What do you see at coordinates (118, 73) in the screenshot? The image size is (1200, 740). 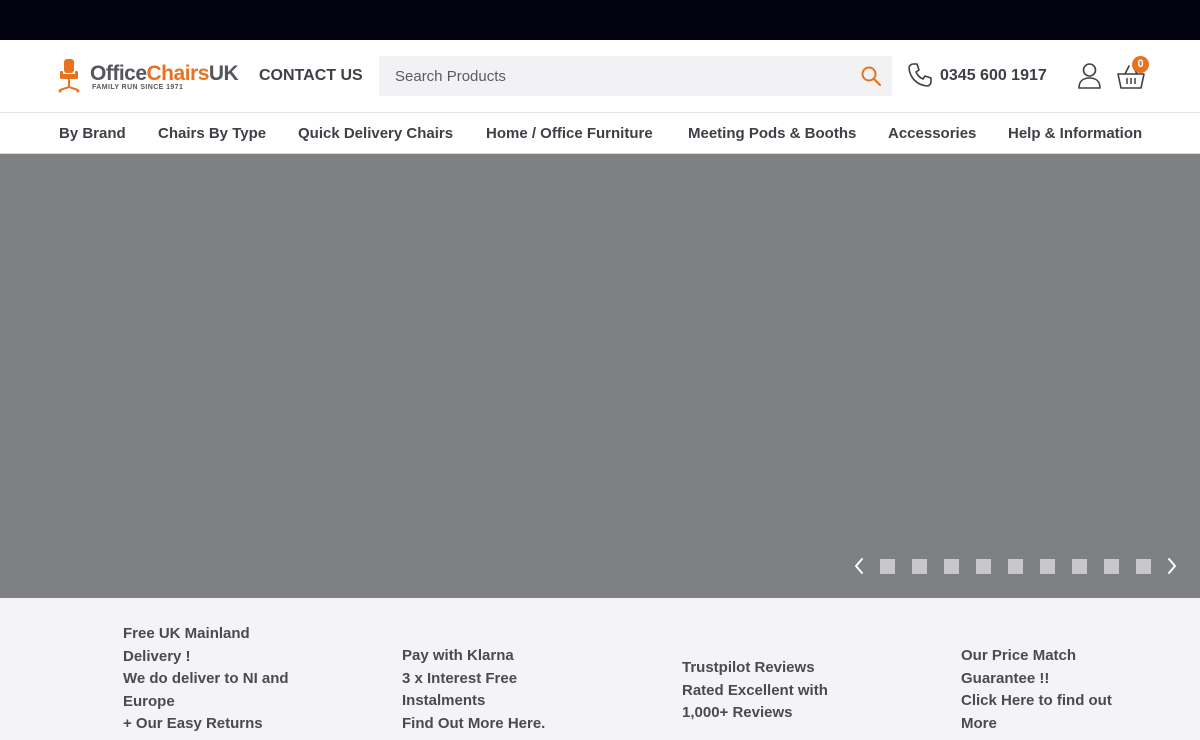 I see `logo-word-office: Office` at bounding box center [118, 73].